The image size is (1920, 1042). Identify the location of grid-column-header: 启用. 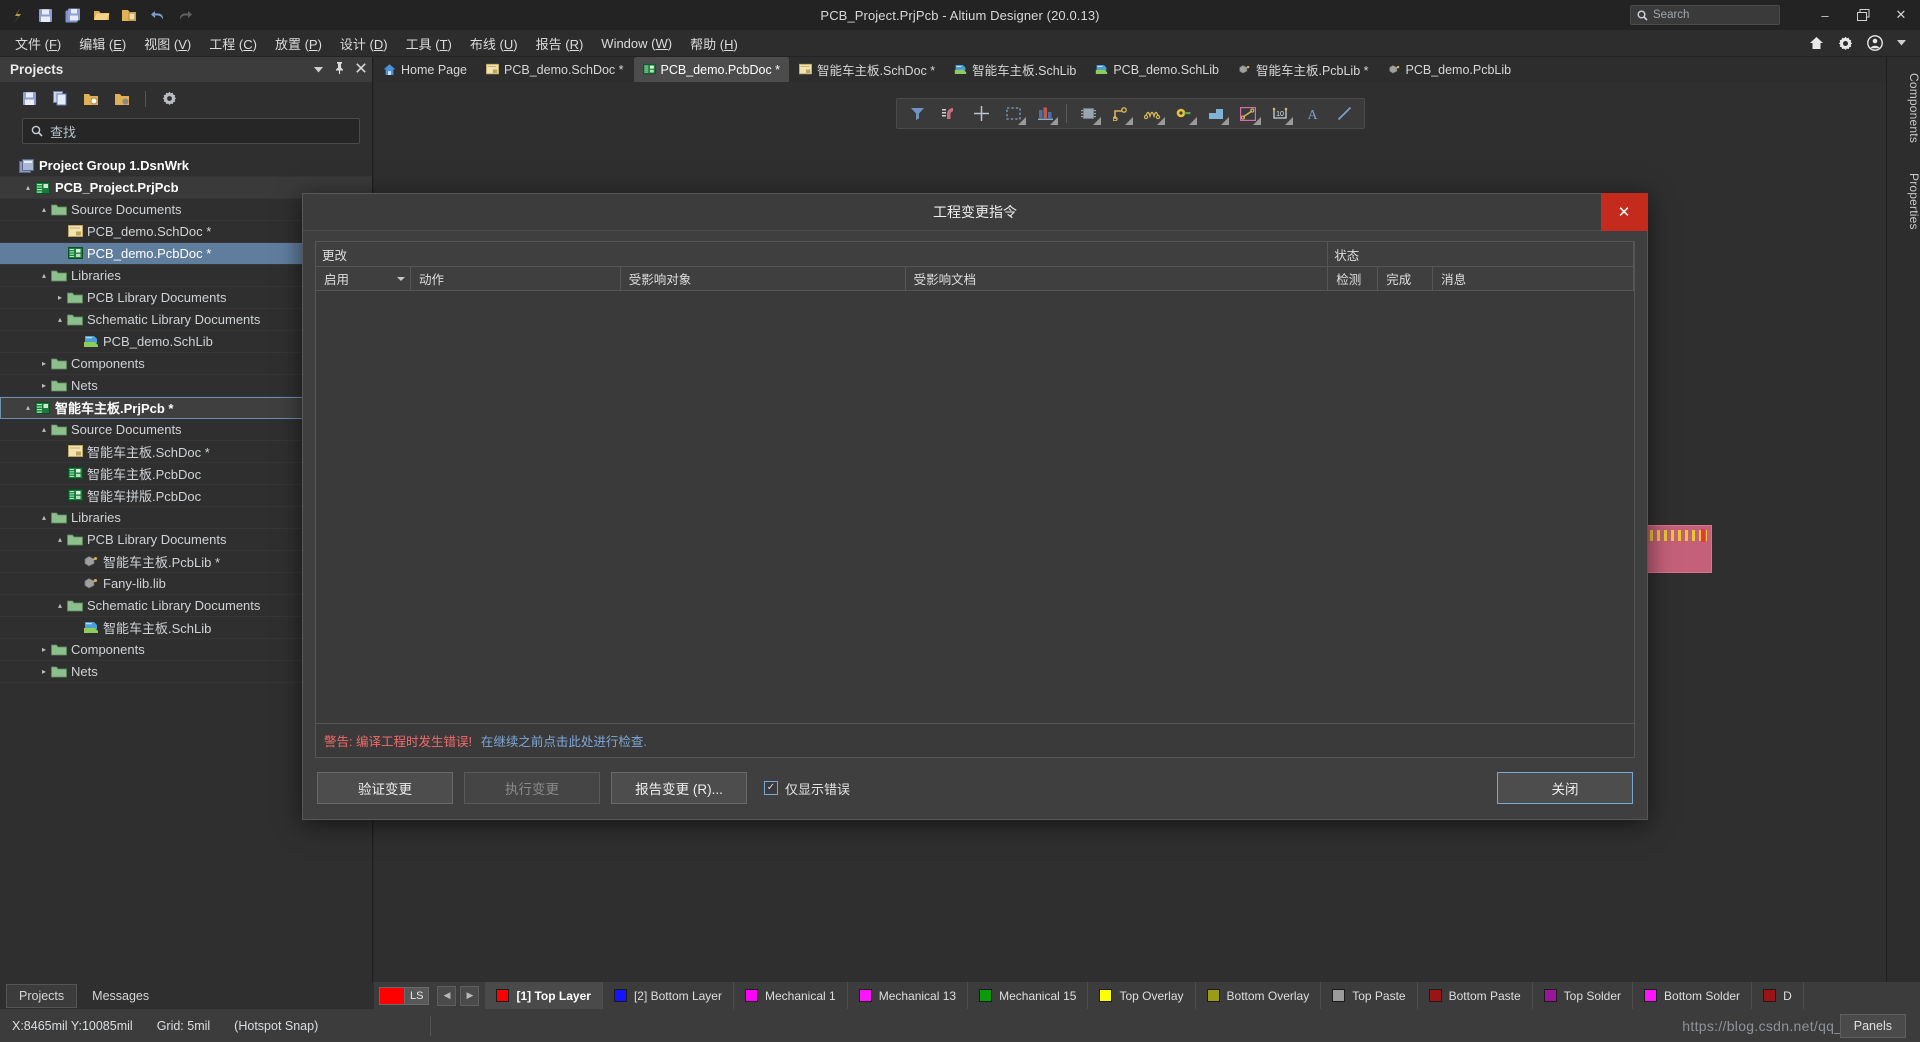
(363, 278).